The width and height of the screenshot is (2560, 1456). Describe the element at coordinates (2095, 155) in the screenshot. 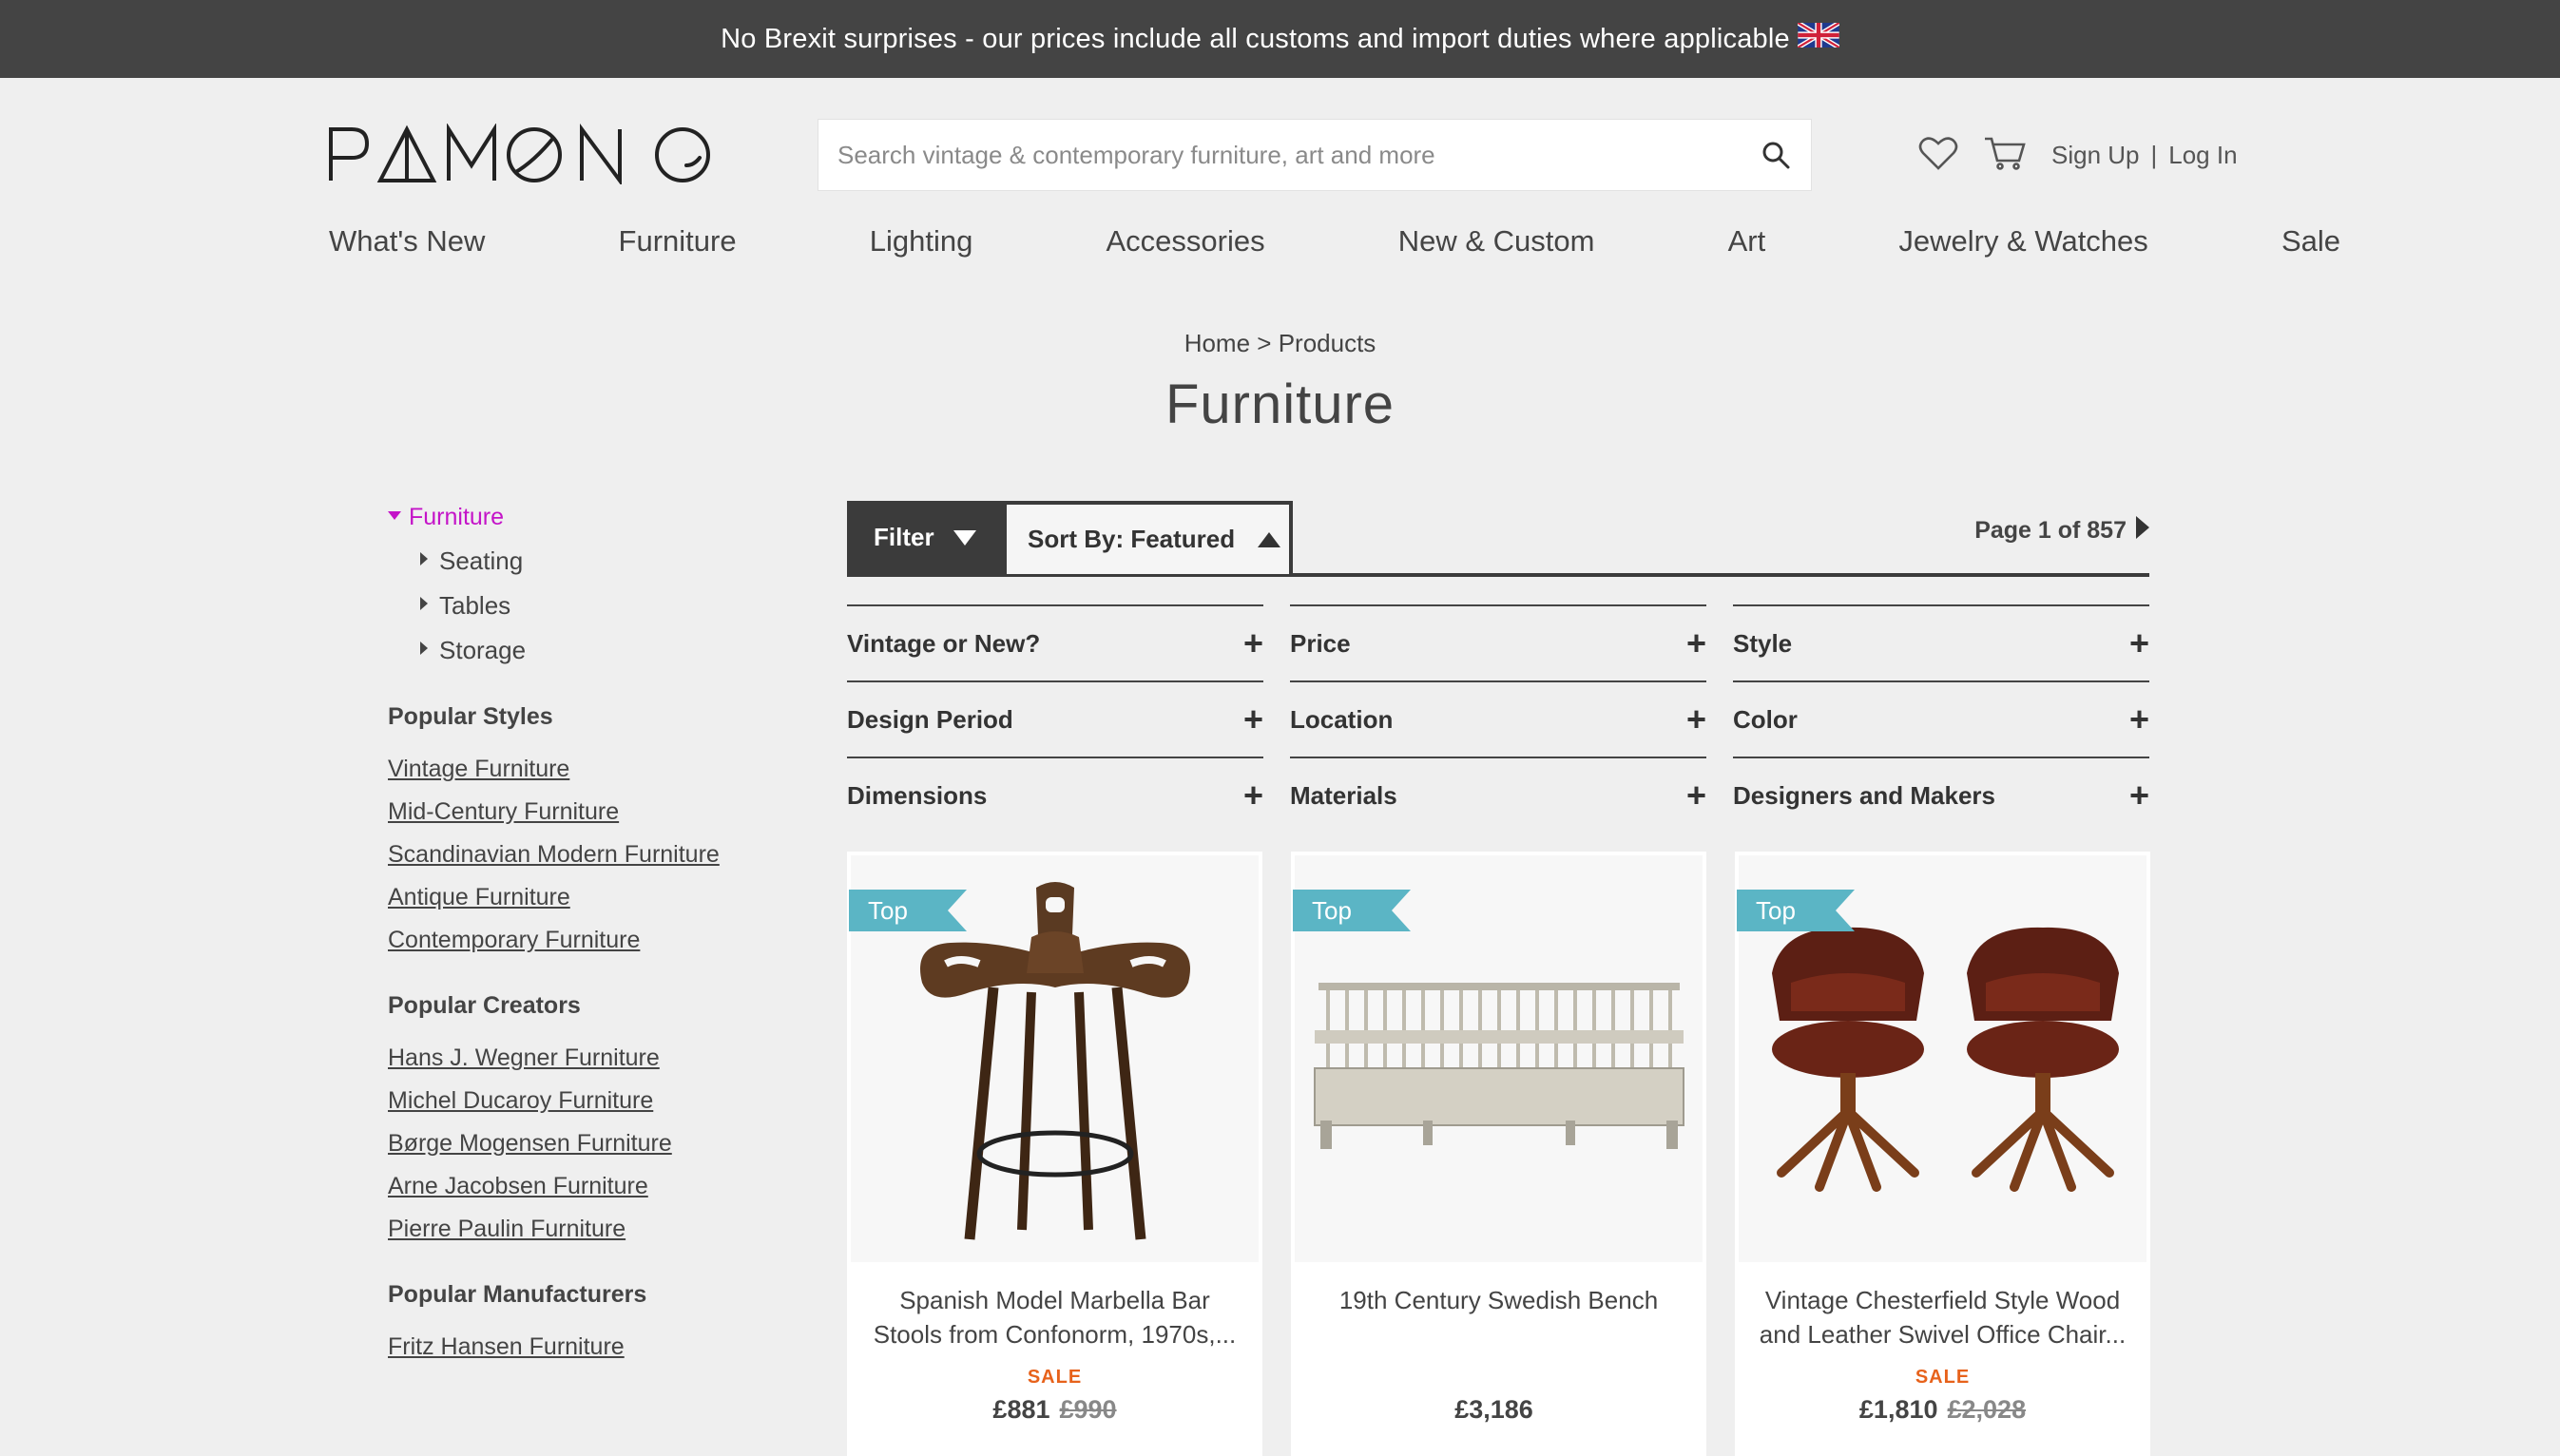

I see `sign-up-link: Sign Up` at that location.